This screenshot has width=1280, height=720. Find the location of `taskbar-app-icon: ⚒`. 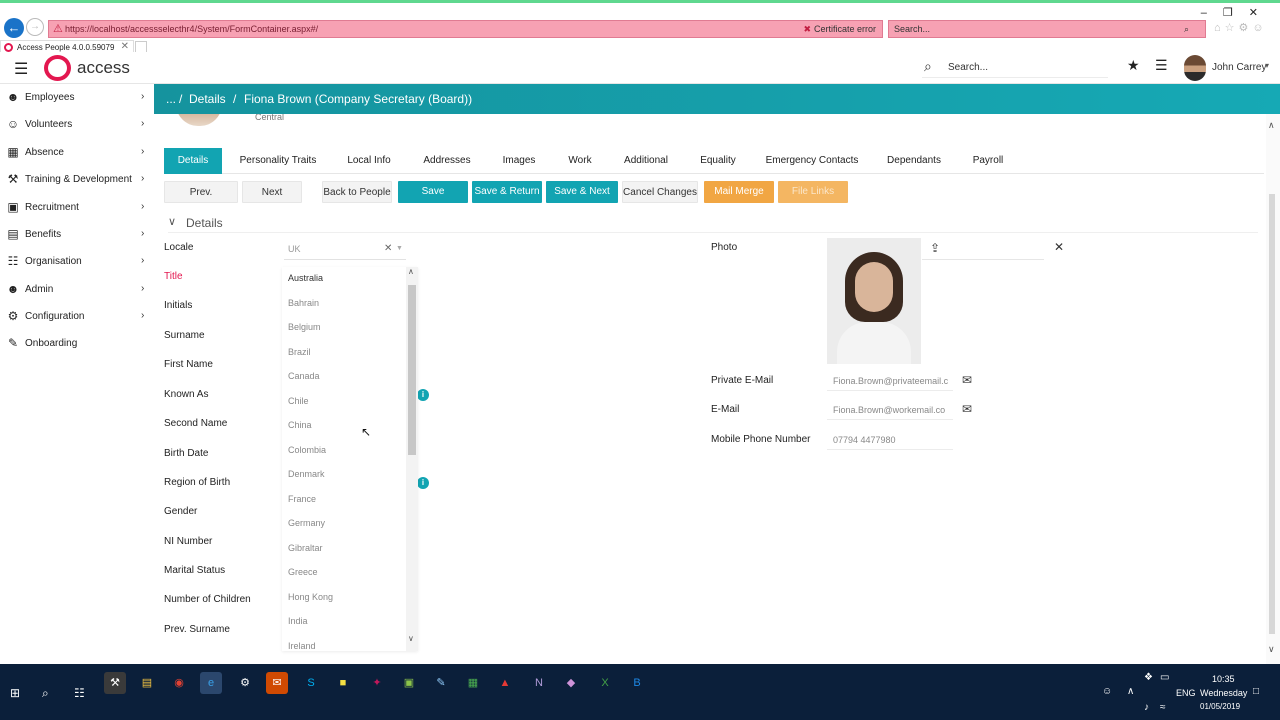

taskbar-app-icon: ⚒ is located at coordinates (115, 683).